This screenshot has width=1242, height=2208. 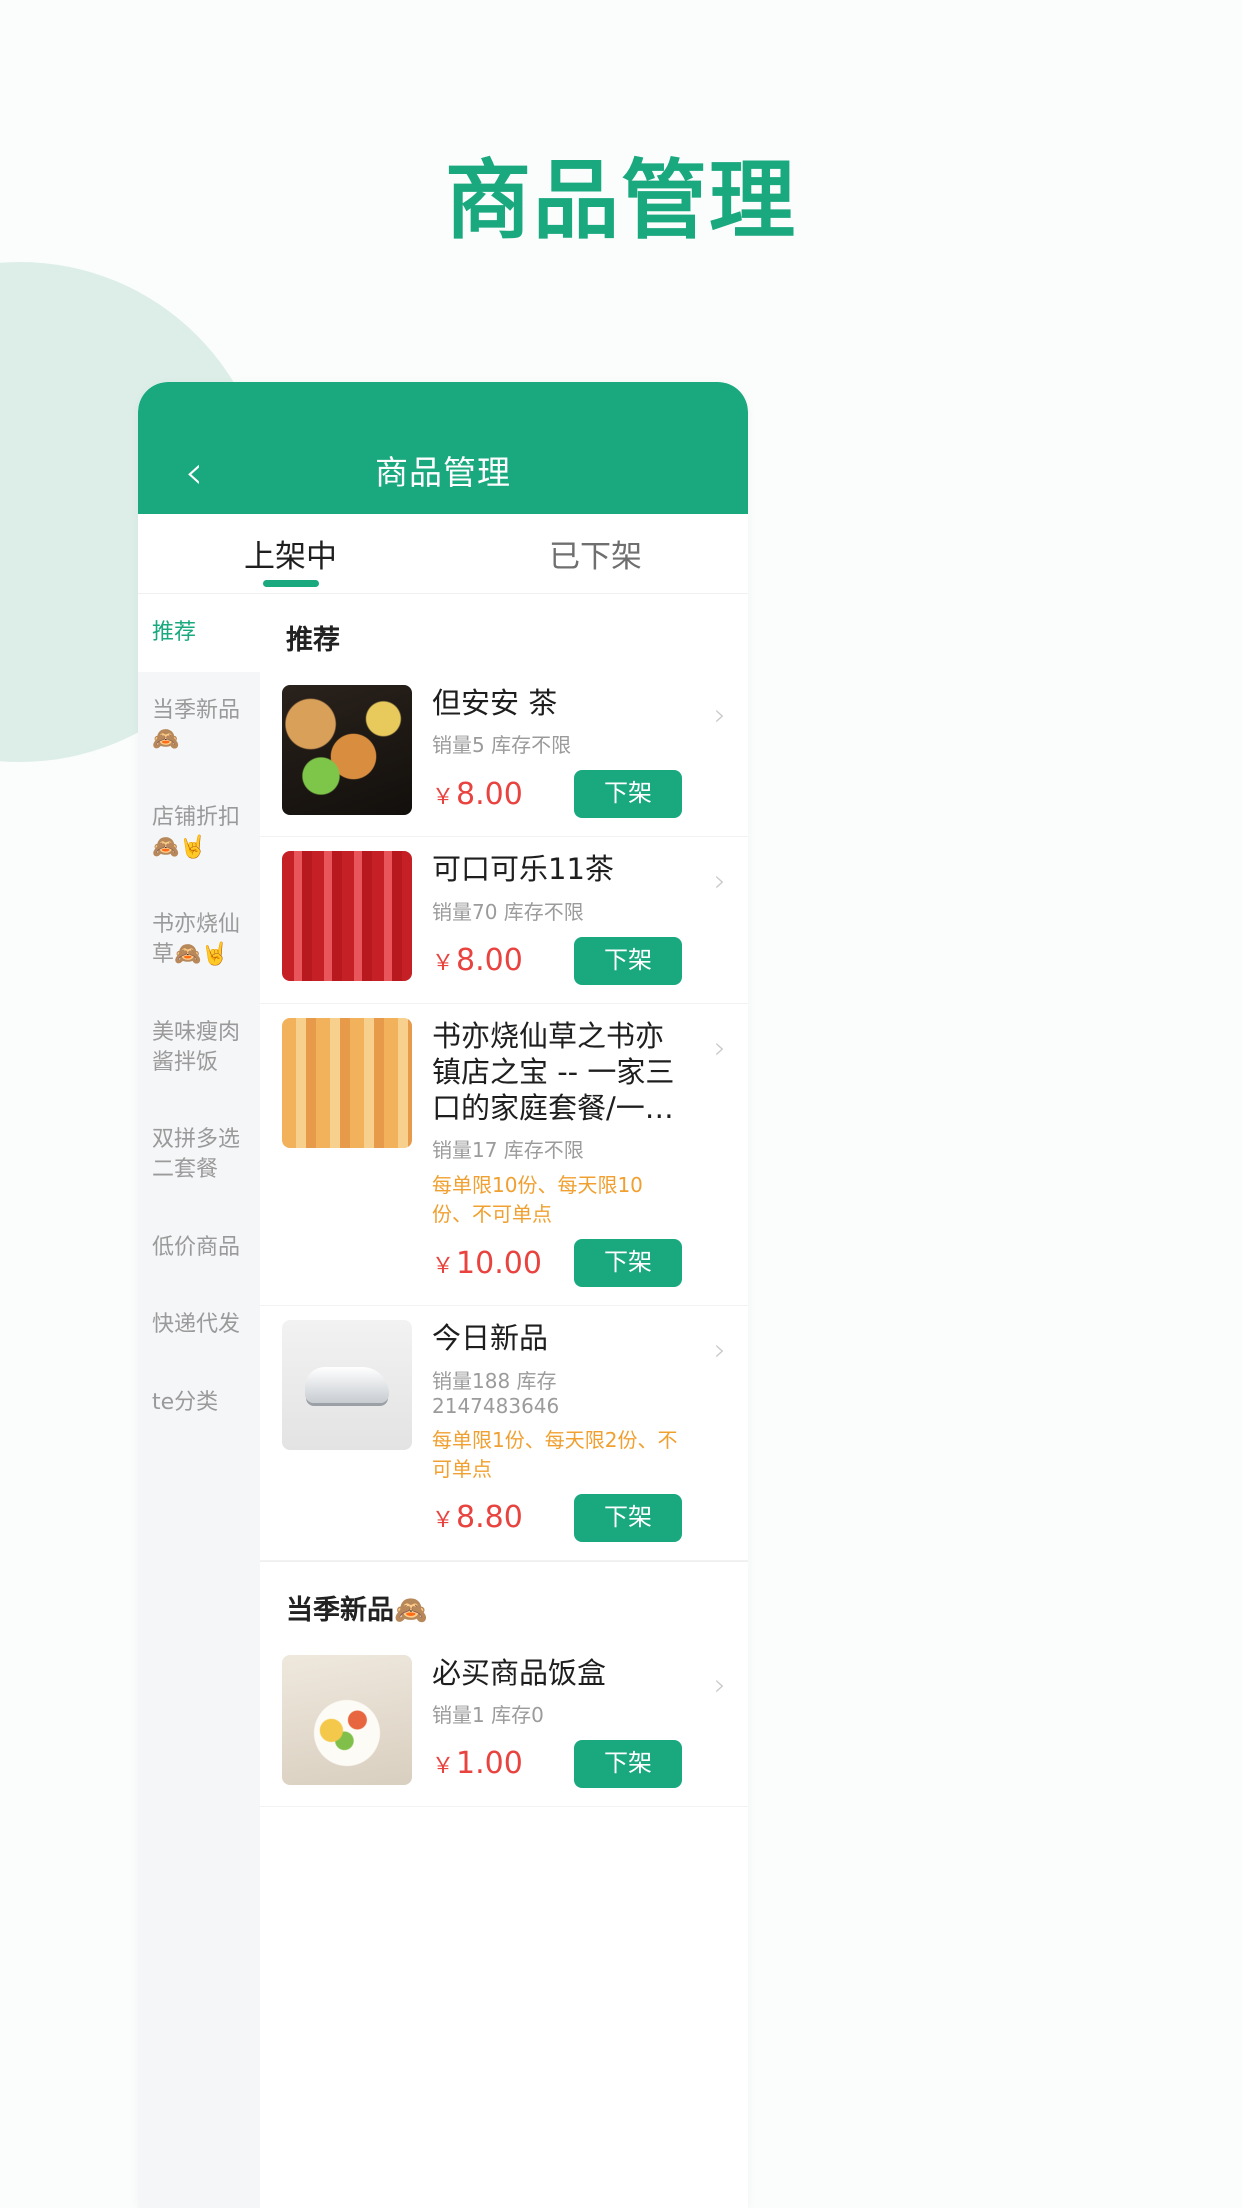 I want to click on tab-0: 上架中, so click(x=290, y=553).